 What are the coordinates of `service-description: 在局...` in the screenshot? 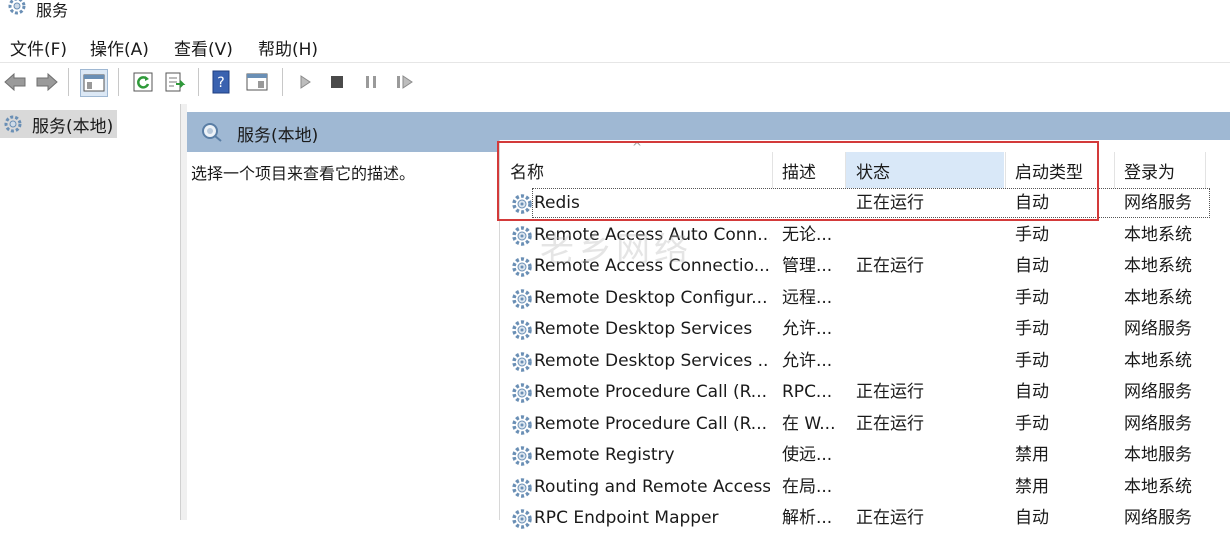 It's located at (807, 486).